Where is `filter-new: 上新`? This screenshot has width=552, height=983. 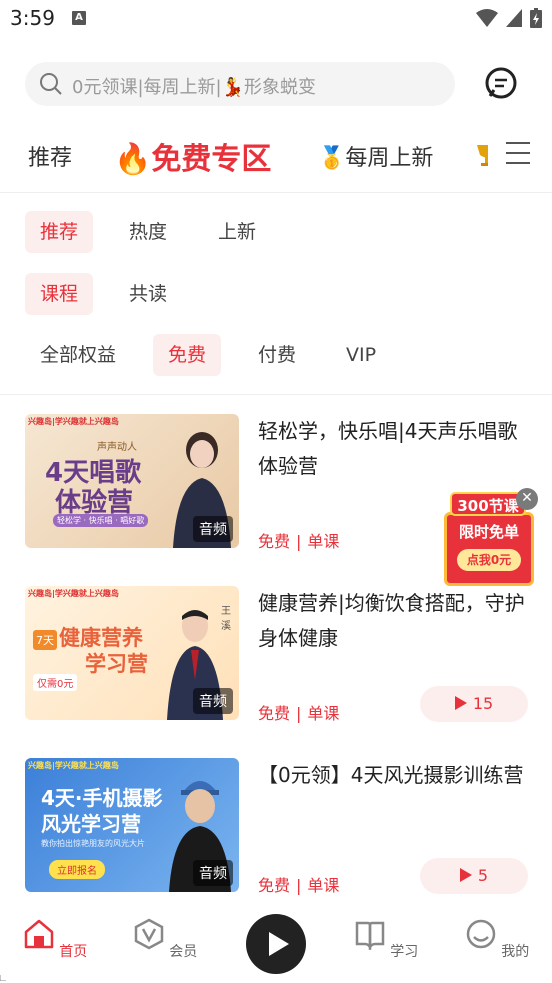 filter-new: 上新 is located at coordinates (237, 232).